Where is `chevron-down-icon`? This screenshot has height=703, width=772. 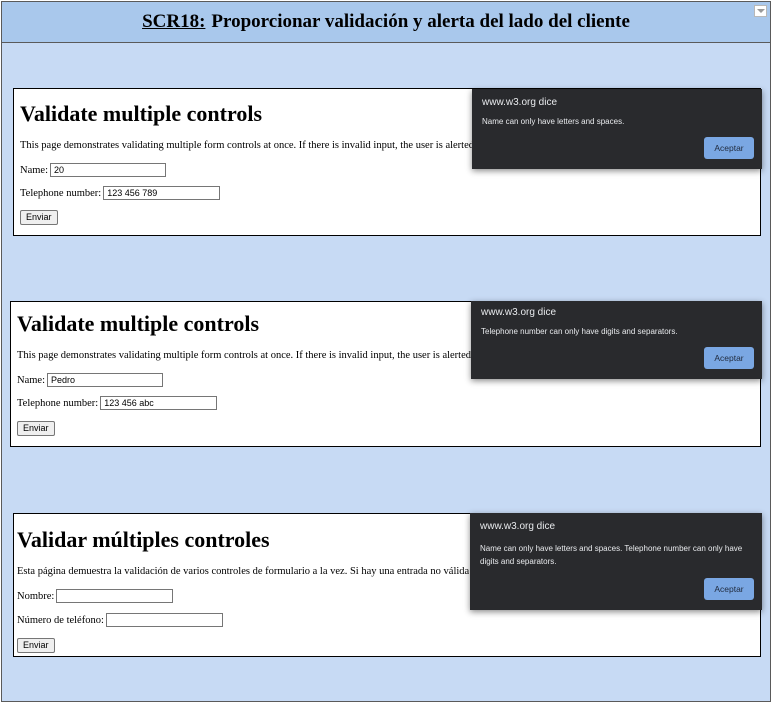
chevron-down-icon is located at coordinates (760, 11).